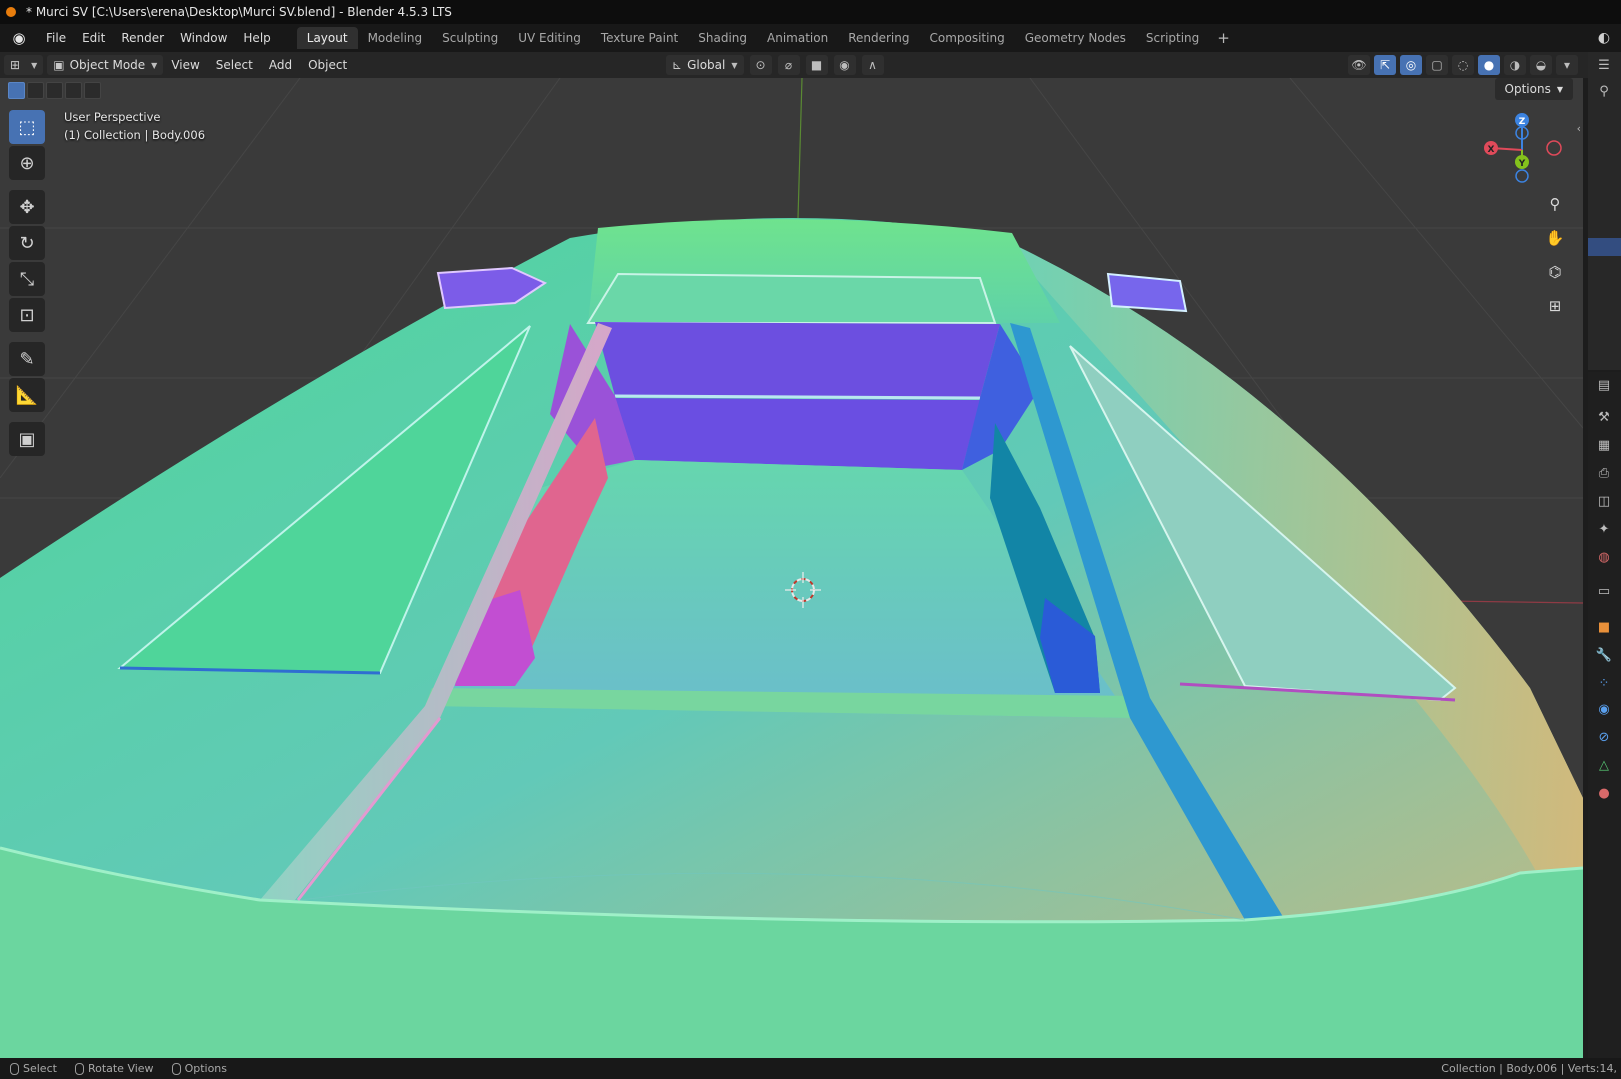 This screenshot has width=1621, height=1079. I want to click on tool-properties-icon: ⚒, so click(1604, 418).